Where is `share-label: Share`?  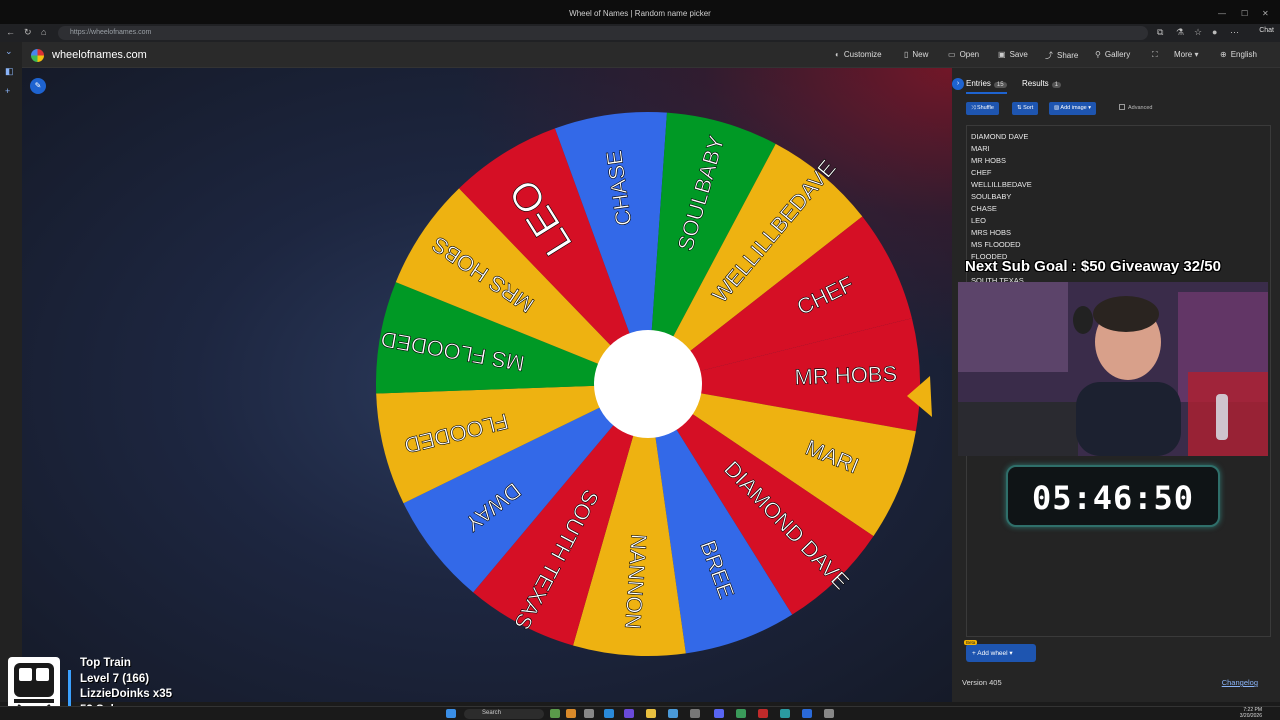 share-label: Share is located at coordinates (1068, 55).